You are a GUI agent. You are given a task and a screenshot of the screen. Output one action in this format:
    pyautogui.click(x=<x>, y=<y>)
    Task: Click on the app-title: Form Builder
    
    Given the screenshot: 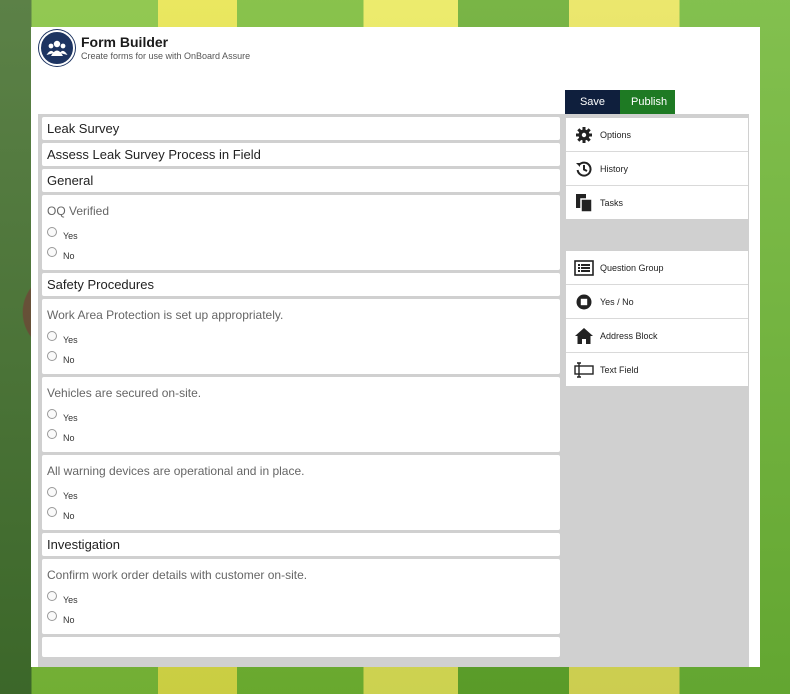 What is the action you would take?
    pyautogui.click(x=125, y=42)
    